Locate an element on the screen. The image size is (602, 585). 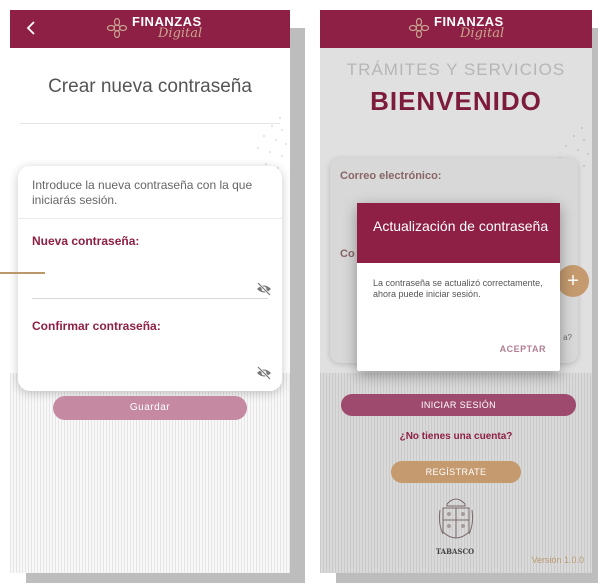
confirm-password-label: Confirmar contraseña: is located at coordinates (96, 326).